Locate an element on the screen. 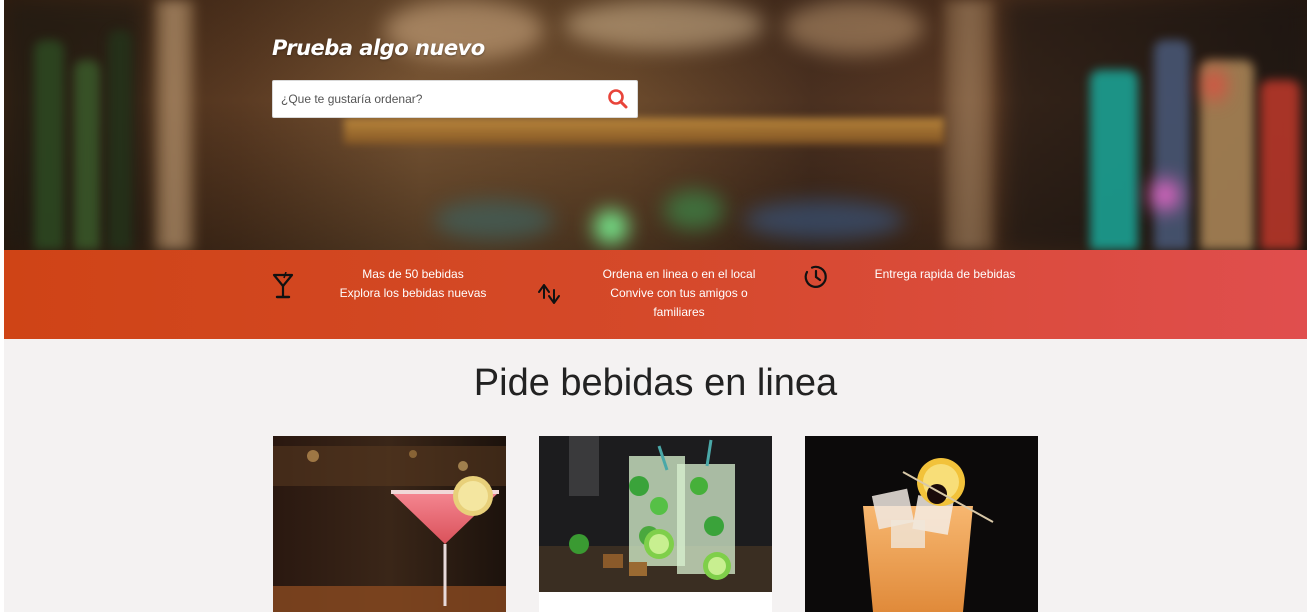 The height and width of the screenshot is (612, 1310). search-icon is located at coordinates (618, 99).